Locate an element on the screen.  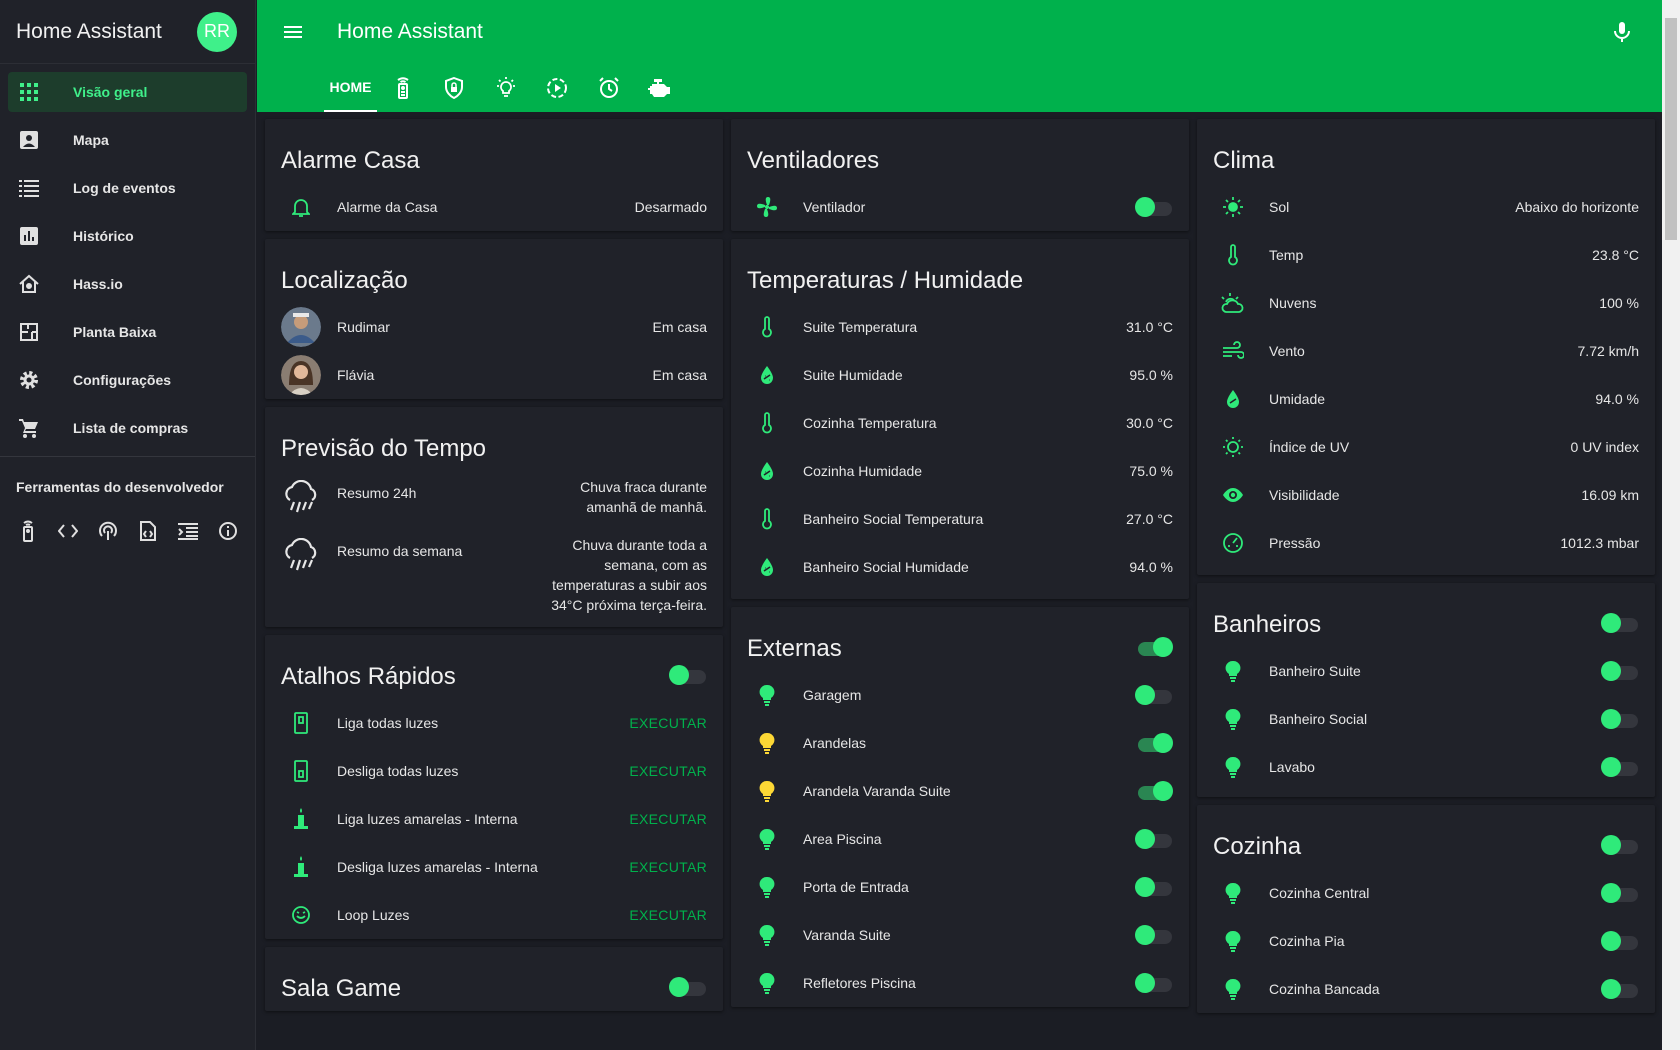
entity-row: Temp 23.8 °C is located at coordinates (1426, 255).